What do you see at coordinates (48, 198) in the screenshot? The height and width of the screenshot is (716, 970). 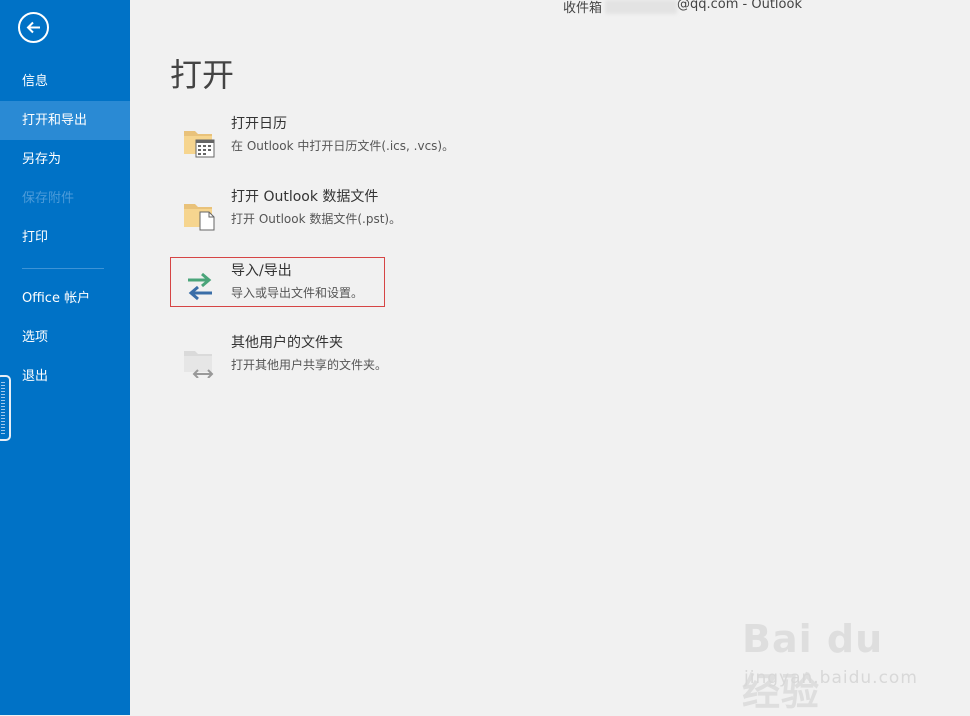 I see `sidebar-item-save-attachments: 保存附件` at bounding box center [48, 198].